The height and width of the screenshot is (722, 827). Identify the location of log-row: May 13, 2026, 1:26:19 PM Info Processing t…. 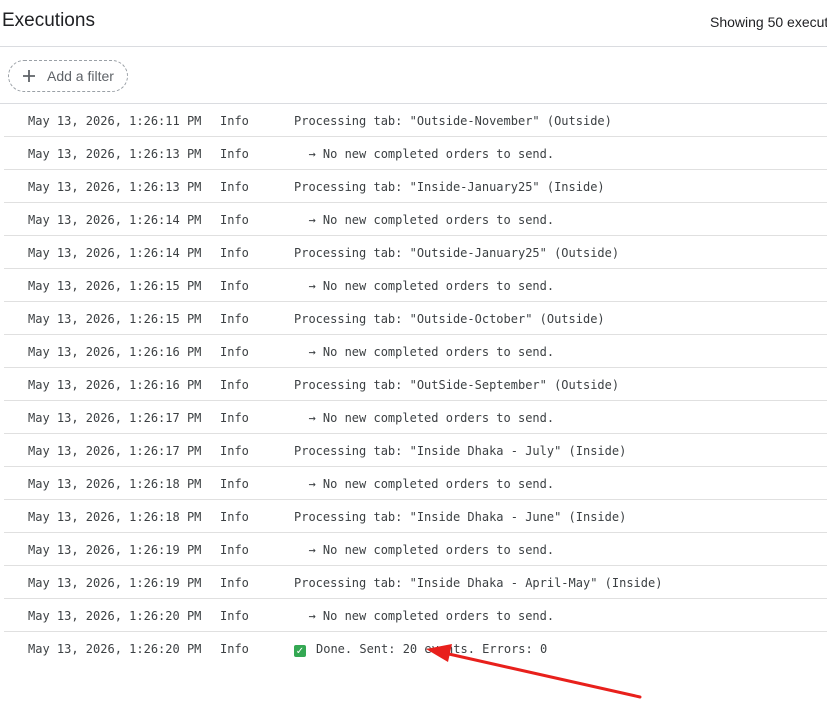
(415, 582).